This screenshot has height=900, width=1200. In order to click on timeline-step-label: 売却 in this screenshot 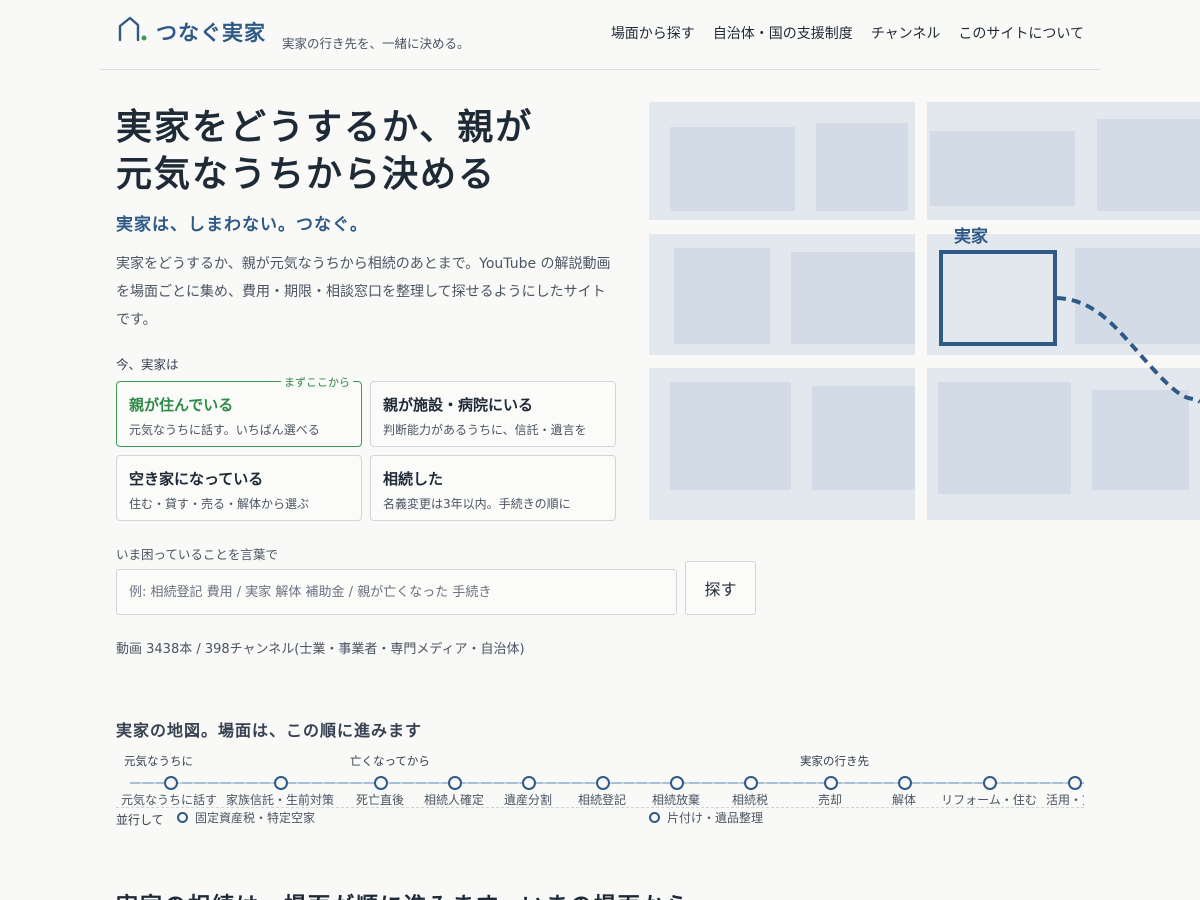, I will do `click(830, 799)`.